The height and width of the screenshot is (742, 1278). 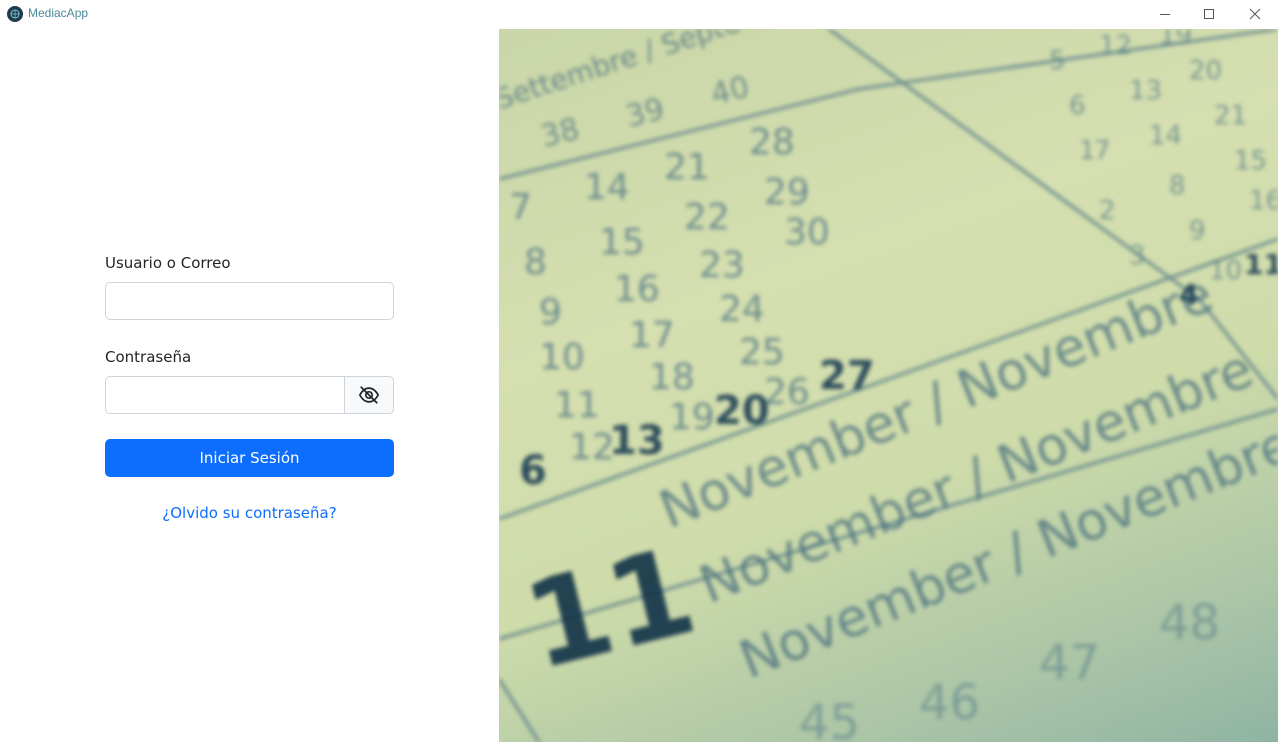 What do you see at coordinates (58, 13) in the screenshot?
I see `app-title: MediacApp` at bounding box center [58, 13].